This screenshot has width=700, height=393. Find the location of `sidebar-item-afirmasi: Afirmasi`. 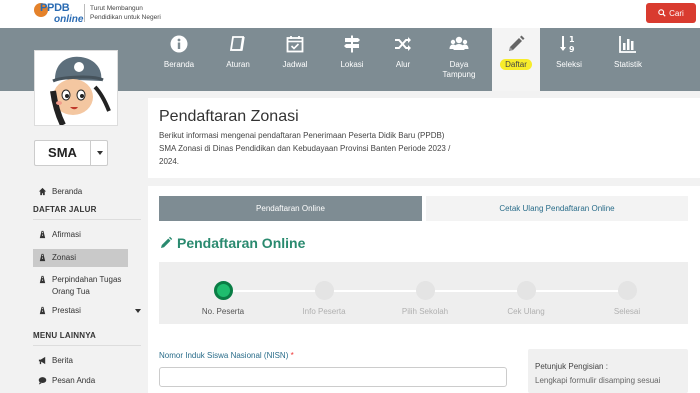

sidebar-item-afirmasi: Afirmasi is located at coordinates (80, 236).